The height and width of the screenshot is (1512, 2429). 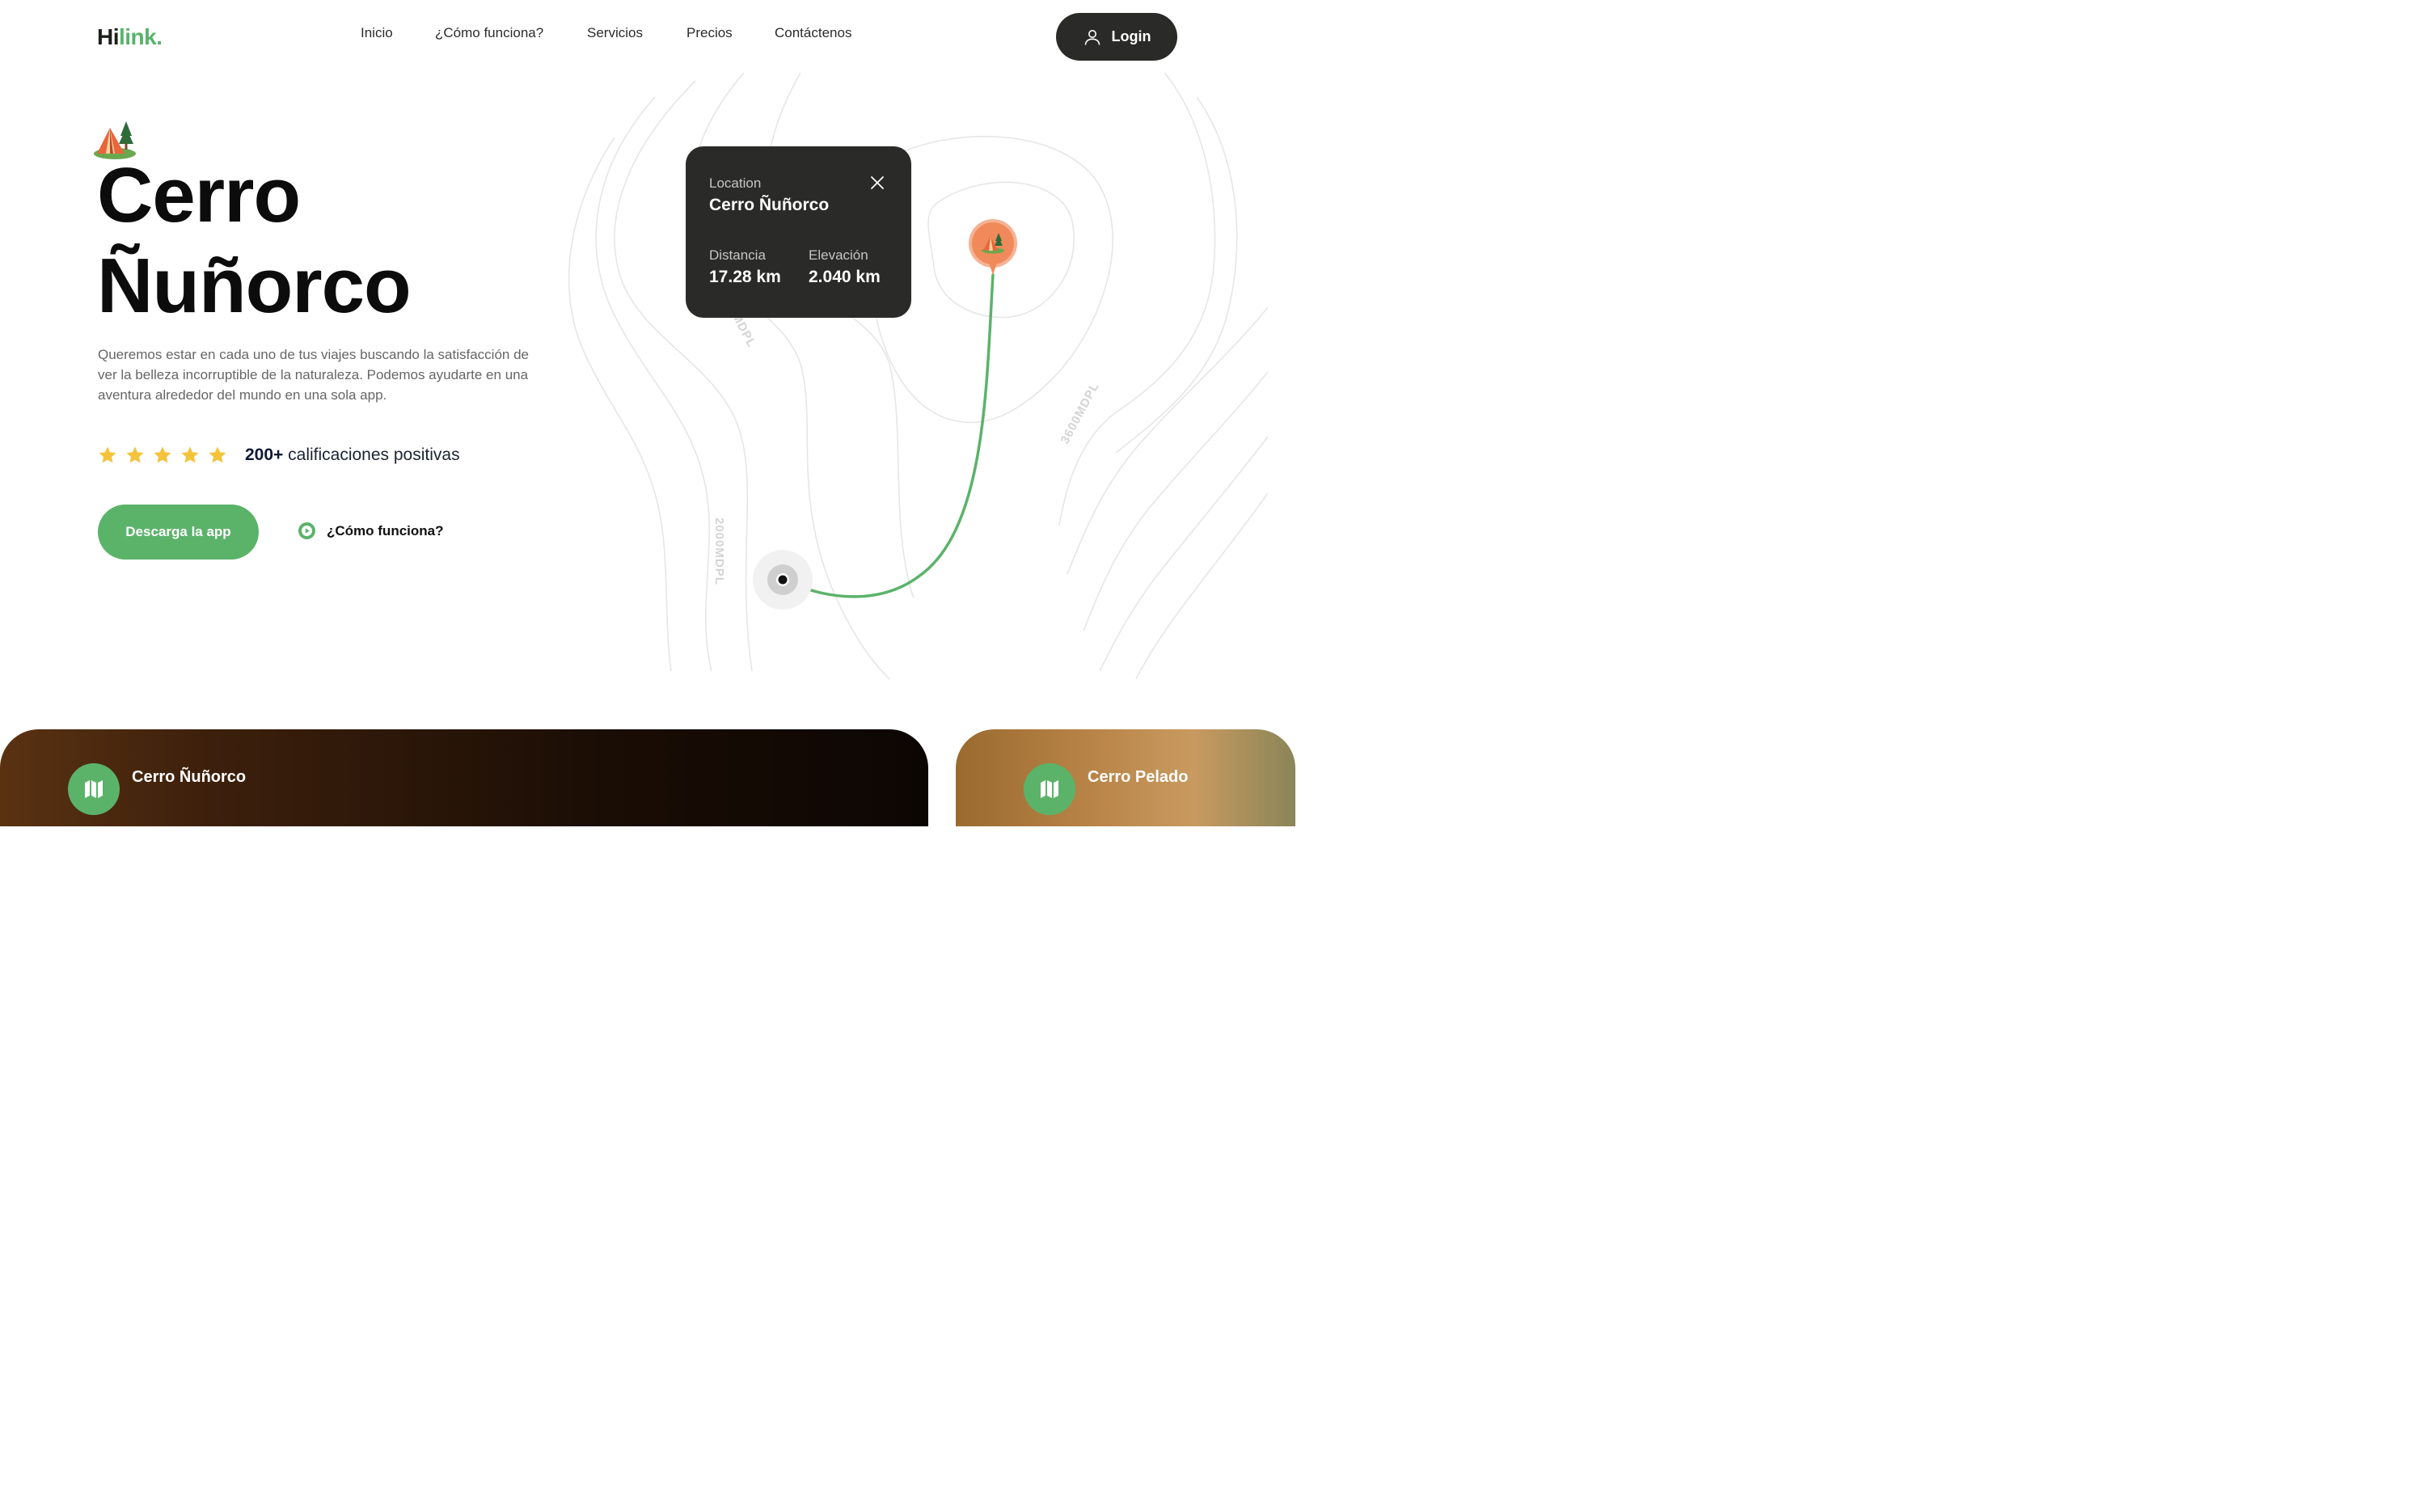 I want to click on logo: Hilink., so click(x=130, y=37).